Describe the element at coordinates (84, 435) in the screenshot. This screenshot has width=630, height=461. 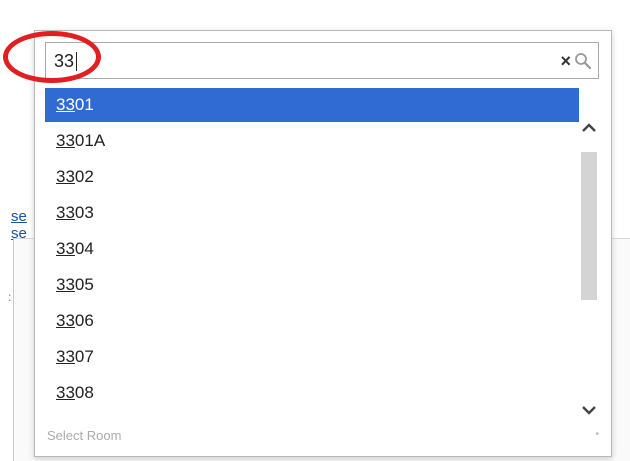
I see `select-room-placeholder: Select Room` at that location.